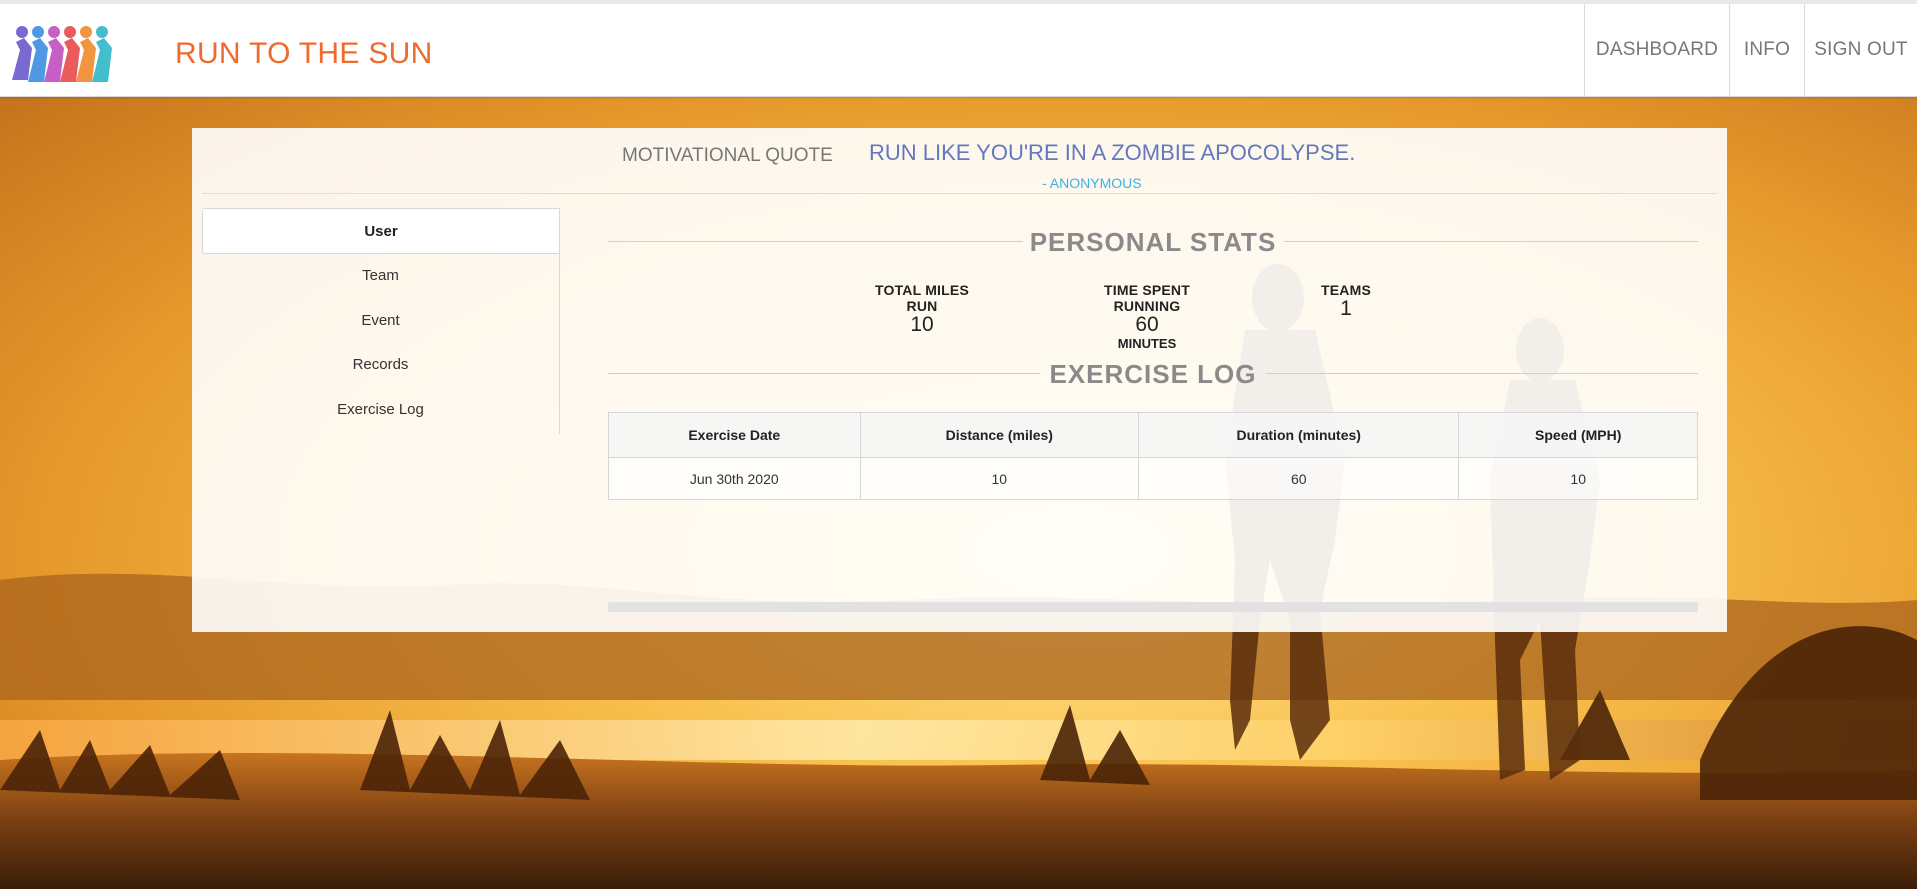 This screenshot has width=1917, height=889. What do you see at coordinates (958, 50) in the screenshot?
I see `top-navbar: RUN TO THE SUN DASHBOARD INFO SIGN OUT` at bounding box center [958, 50].